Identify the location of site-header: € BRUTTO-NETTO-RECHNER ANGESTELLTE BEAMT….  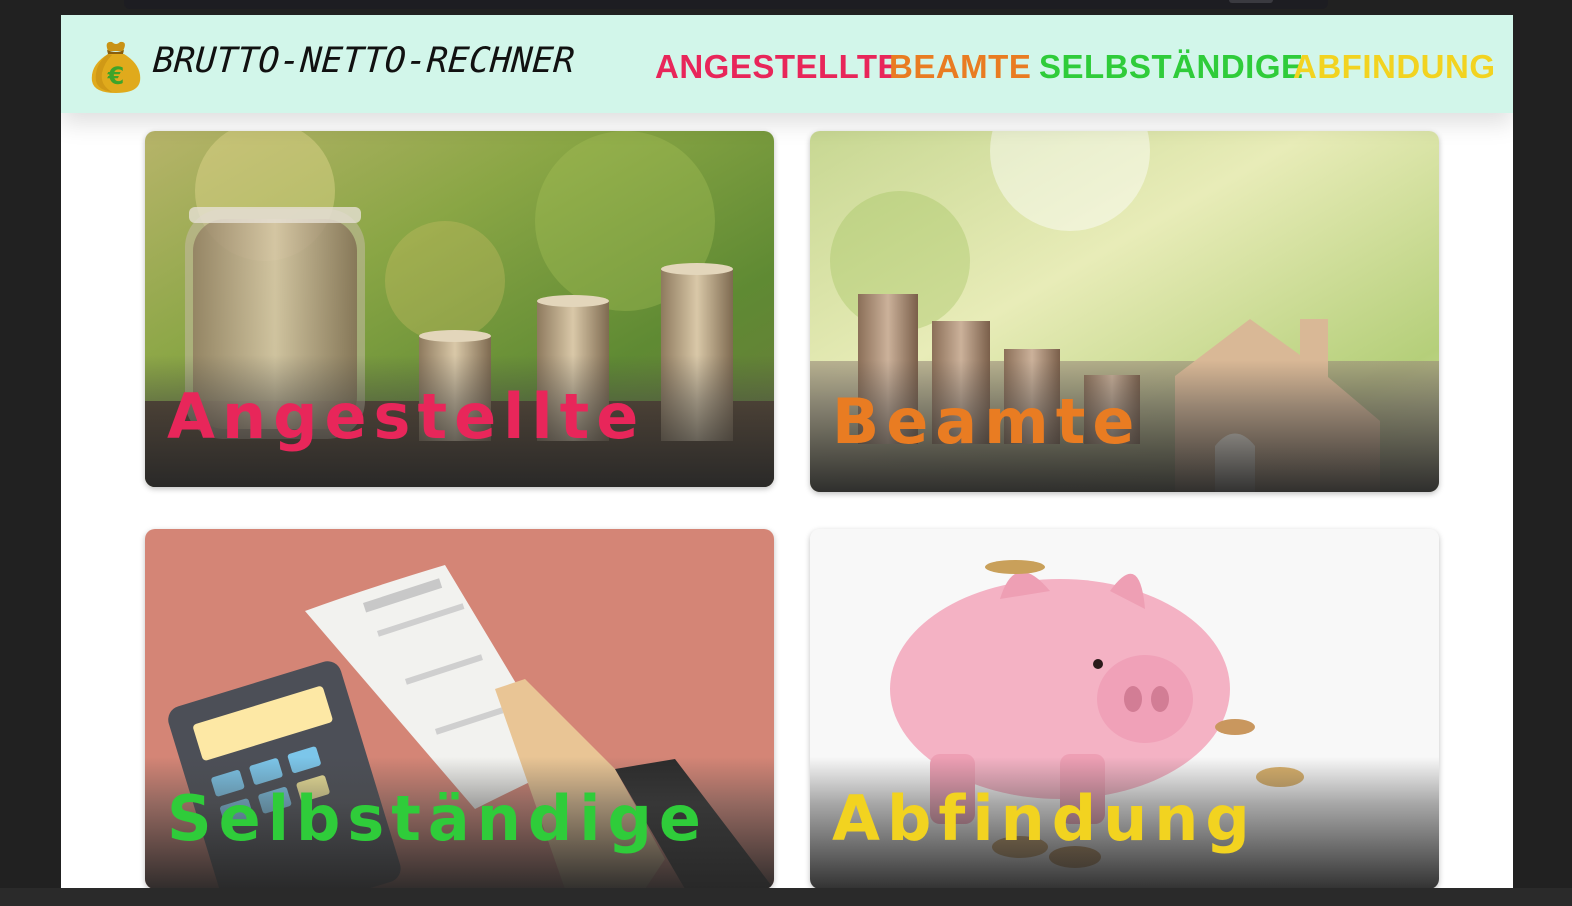
(787, 64).